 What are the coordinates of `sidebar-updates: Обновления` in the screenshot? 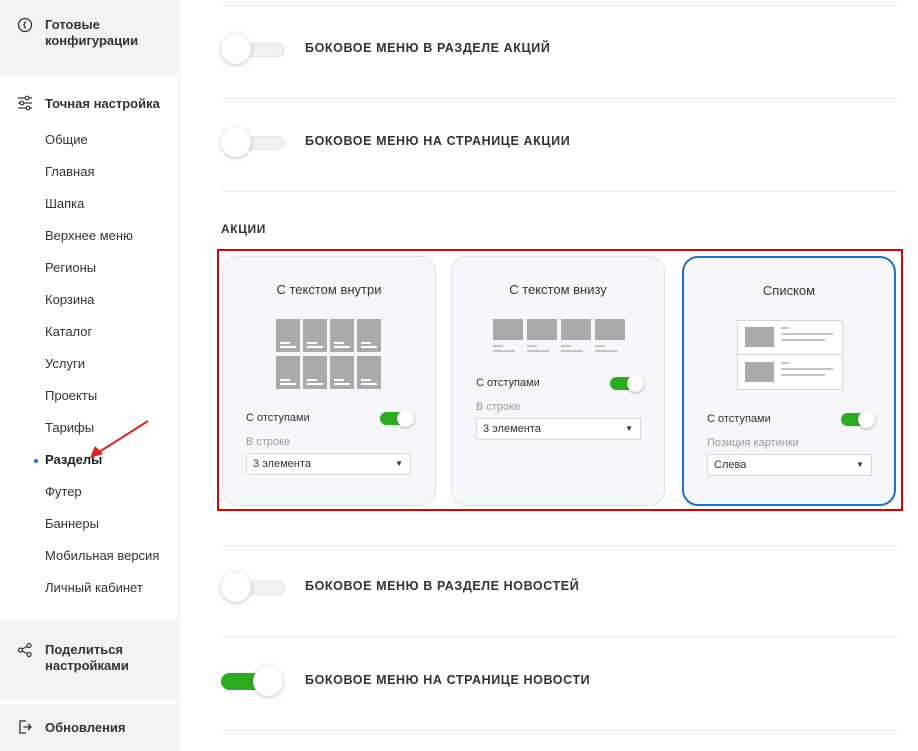 It's located at (90, 727).